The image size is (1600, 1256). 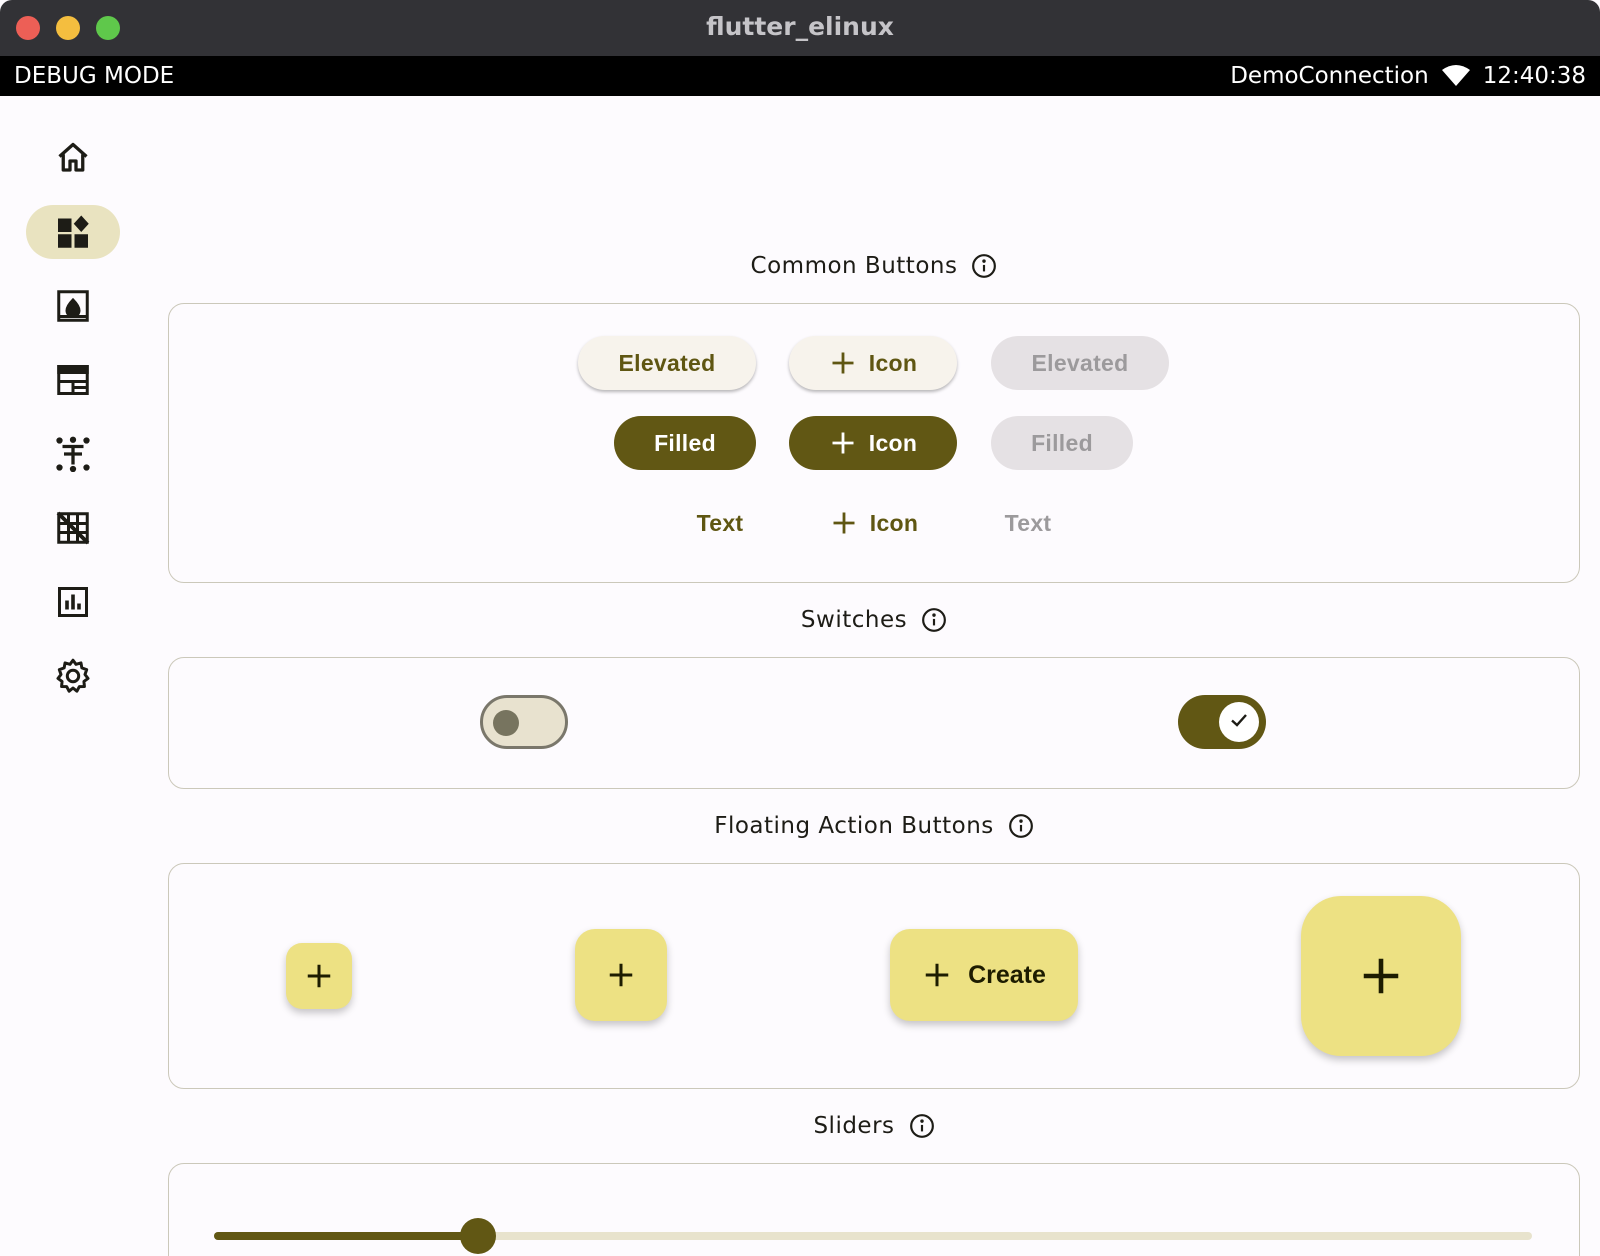 What do you see at coordinates (893, 362) in the screenshot?
I see `elevated-icon-button-label: Icon` at bounding box center [893, 362].